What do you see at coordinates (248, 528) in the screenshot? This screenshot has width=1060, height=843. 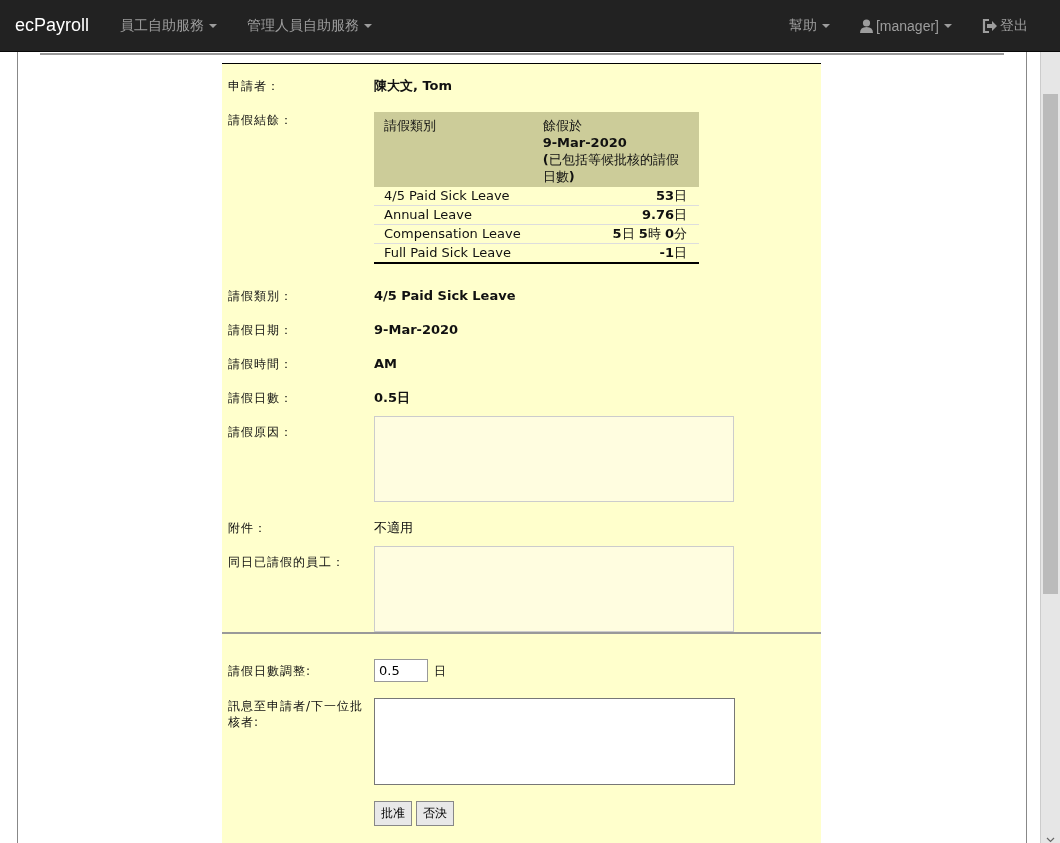 I see `field-label: 附件：` at bounding box center [248, 528].